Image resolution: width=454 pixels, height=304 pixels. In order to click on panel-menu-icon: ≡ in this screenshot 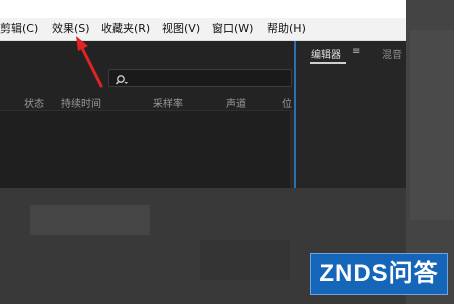, I will do `click(356, 51)`.